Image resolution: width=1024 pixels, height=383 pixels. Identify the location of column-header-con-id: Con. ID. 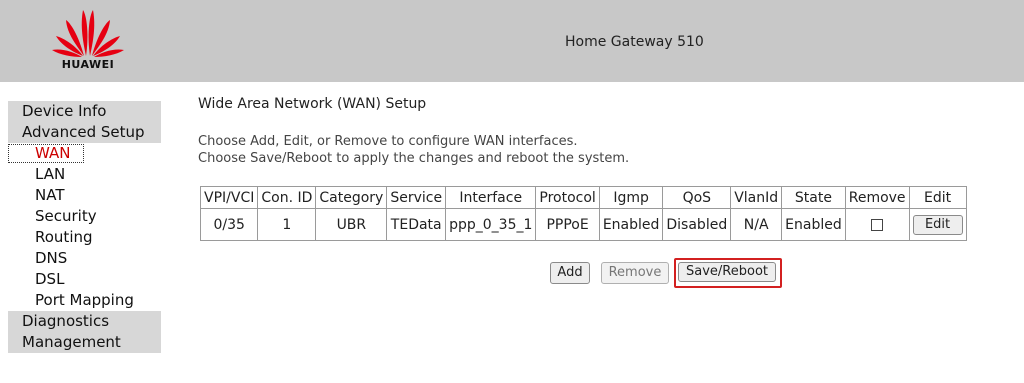
(287, 197).